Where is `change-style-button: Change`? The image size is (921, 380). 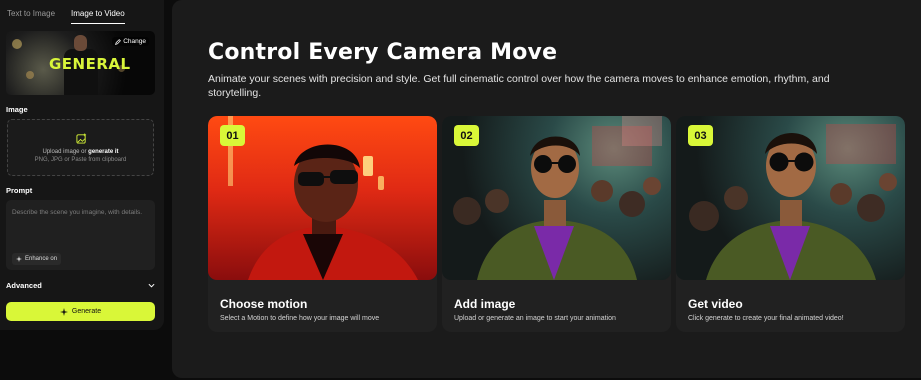 change-style-button: Change is located at coordinates (130, 41).